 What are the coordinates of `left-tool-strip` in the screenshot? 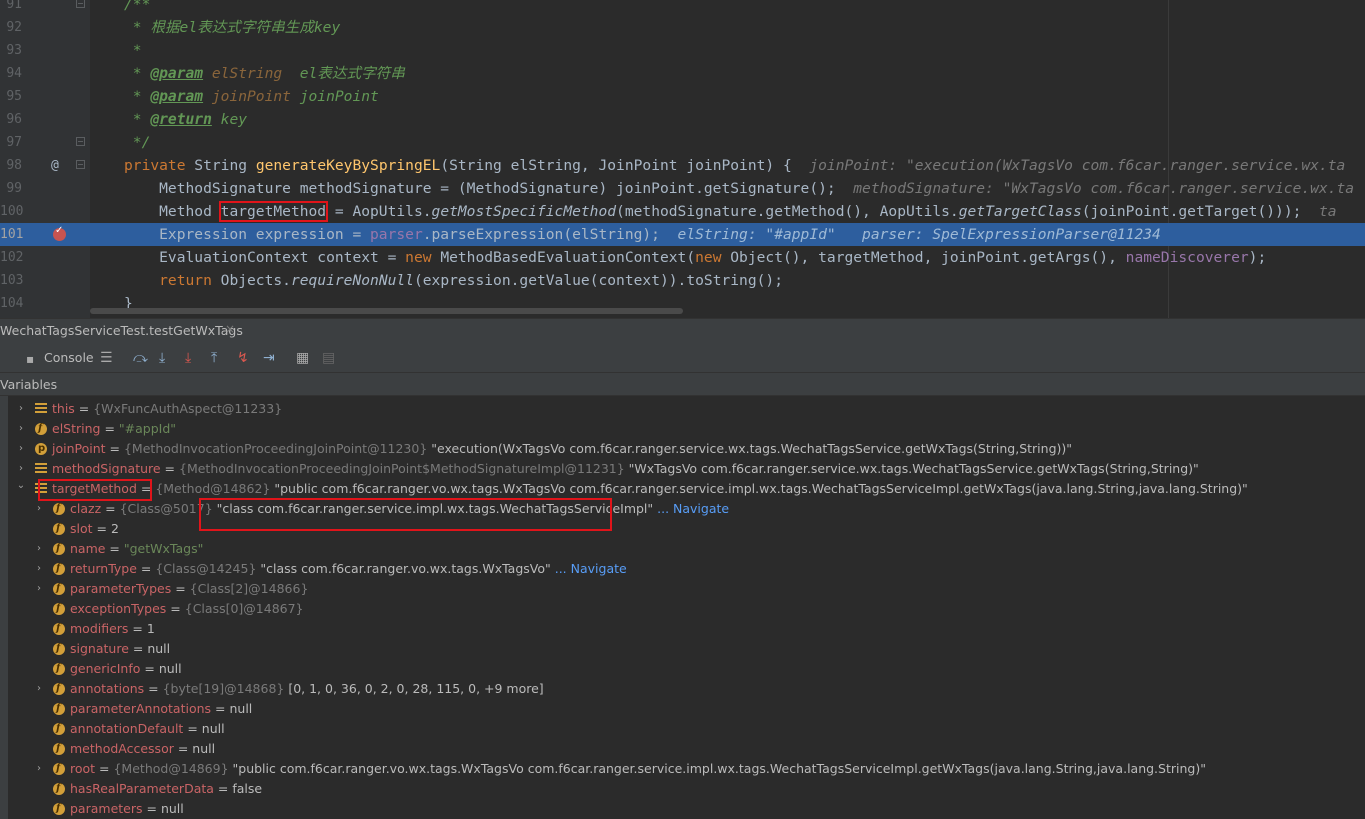 It's located at (4, 607).